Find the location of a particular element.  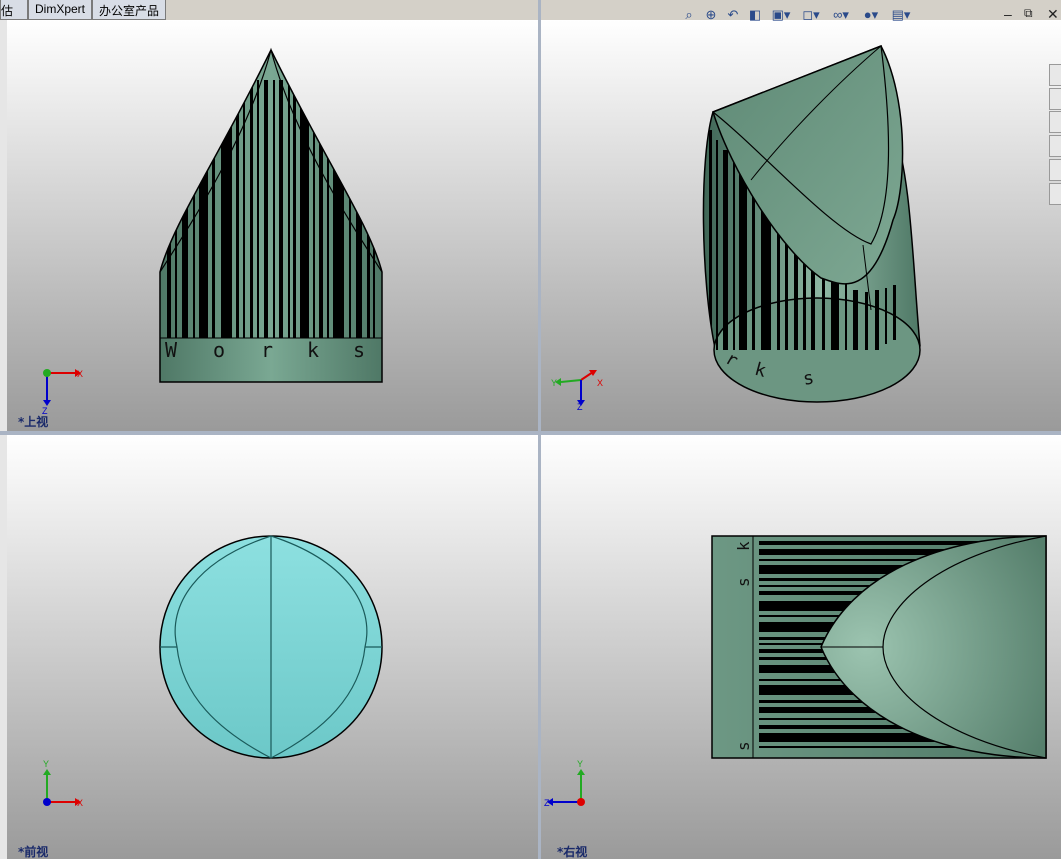

task-pane-library-icon is located at coordinates (1055, 99).